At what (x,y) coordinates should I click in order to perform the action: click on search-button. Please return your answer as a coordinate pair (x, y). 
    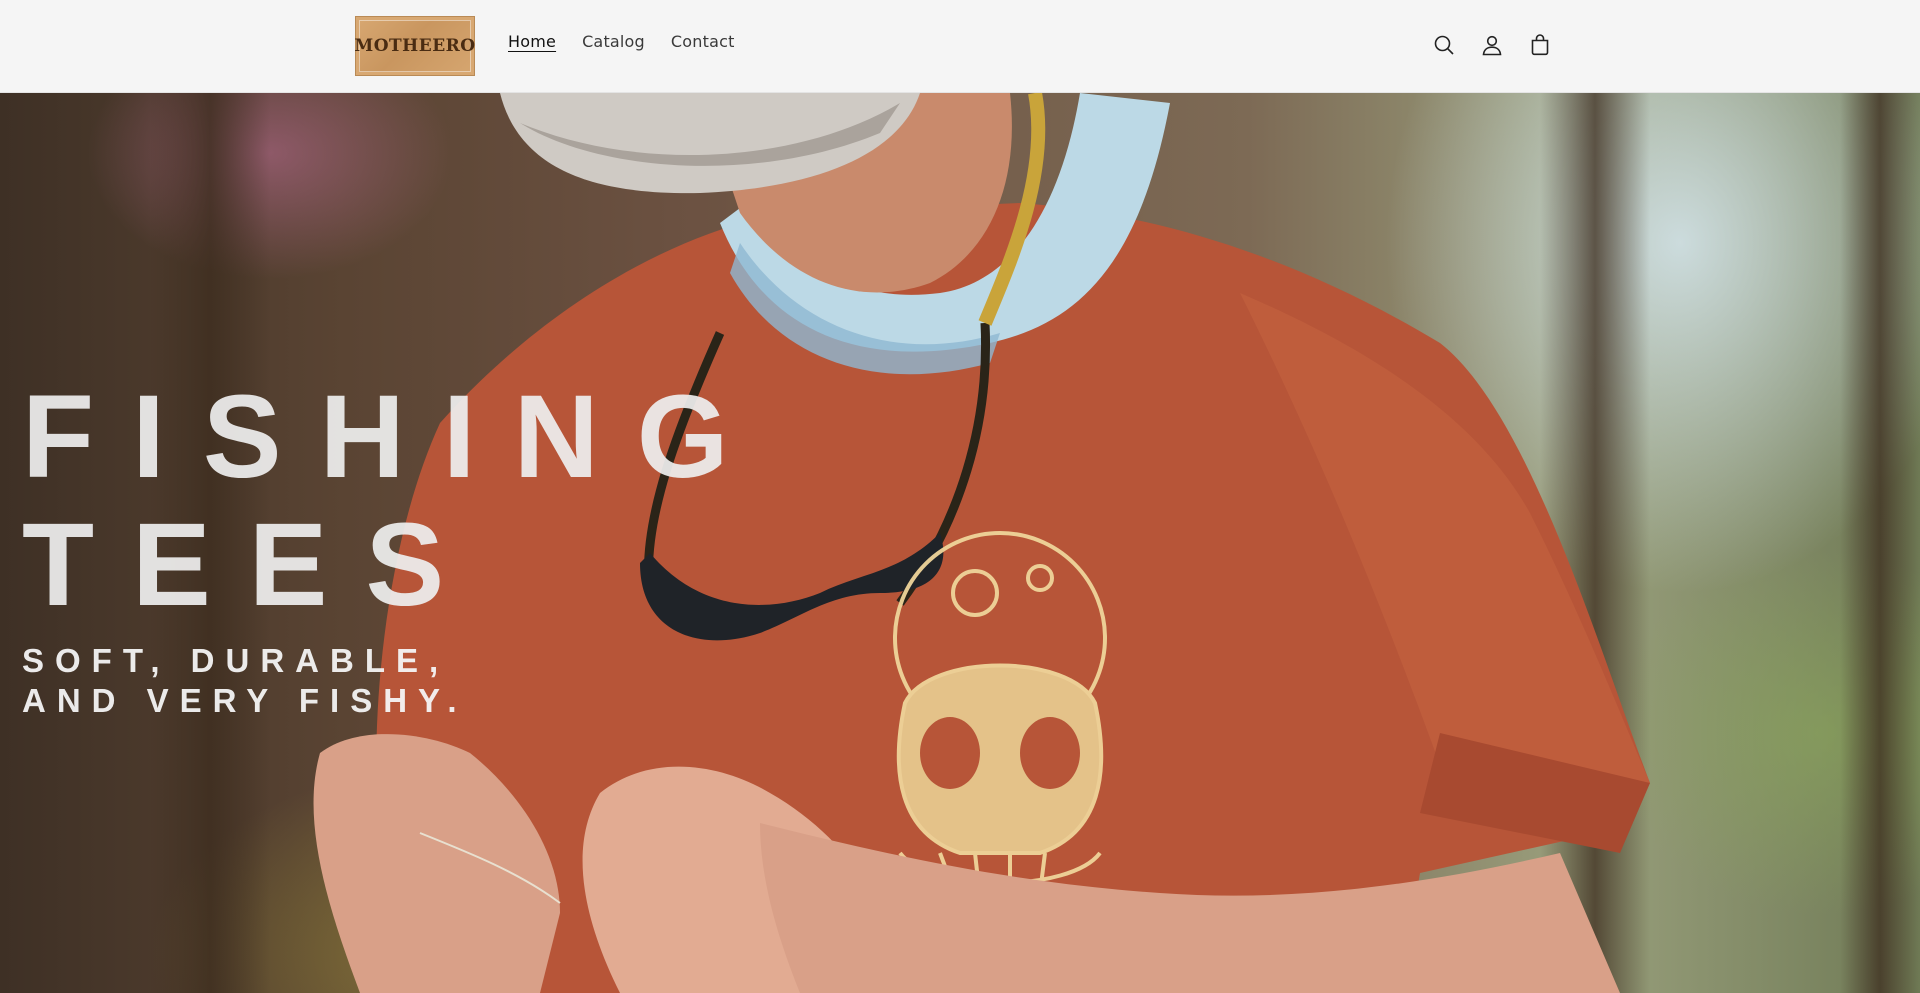
    Looking at the image, I should click on (1444, 45).